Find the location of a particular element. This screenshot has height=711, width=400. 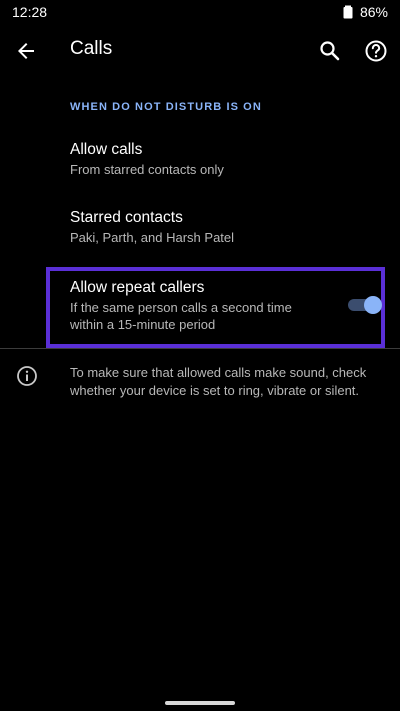

info-icon is located at coordinates (27, 376).